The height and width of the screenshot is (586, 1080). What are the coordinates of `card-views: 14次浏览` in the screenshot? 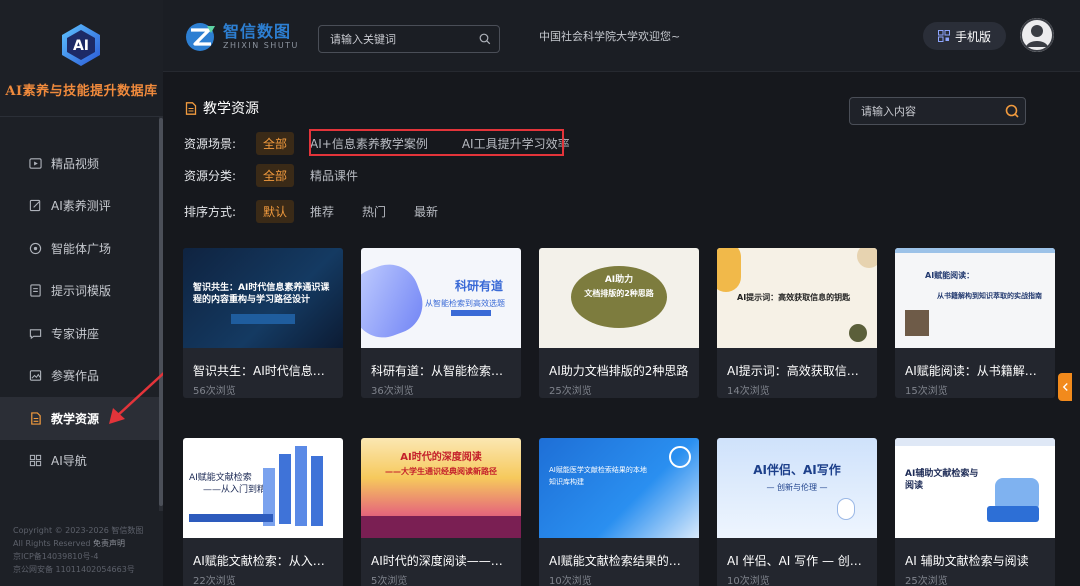 It's located at (748, 391).